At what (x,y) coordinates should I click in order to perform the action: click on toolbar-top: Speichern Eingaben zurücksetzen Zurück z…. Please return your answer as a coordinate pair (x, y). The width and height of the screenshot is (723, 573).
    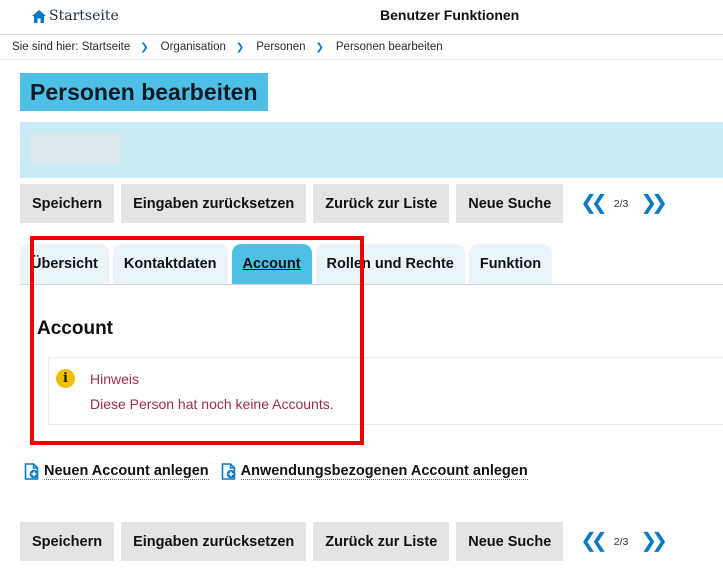
    Looking at the image, I should click on (371, 203).